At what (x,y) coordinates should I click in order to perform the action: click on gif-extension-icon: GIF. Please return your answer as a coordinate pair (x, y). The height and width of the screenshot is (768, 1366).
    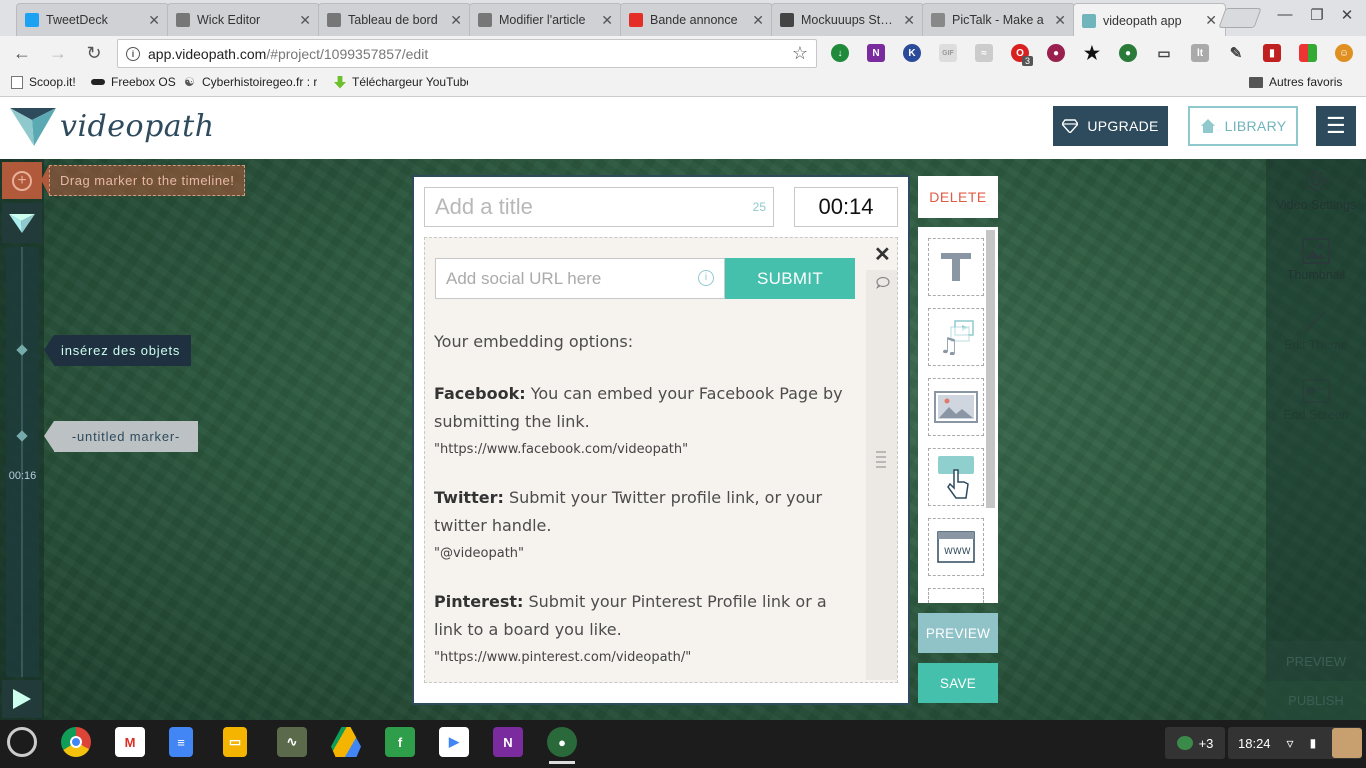
    Looking at the image, I should click on (948, 53).